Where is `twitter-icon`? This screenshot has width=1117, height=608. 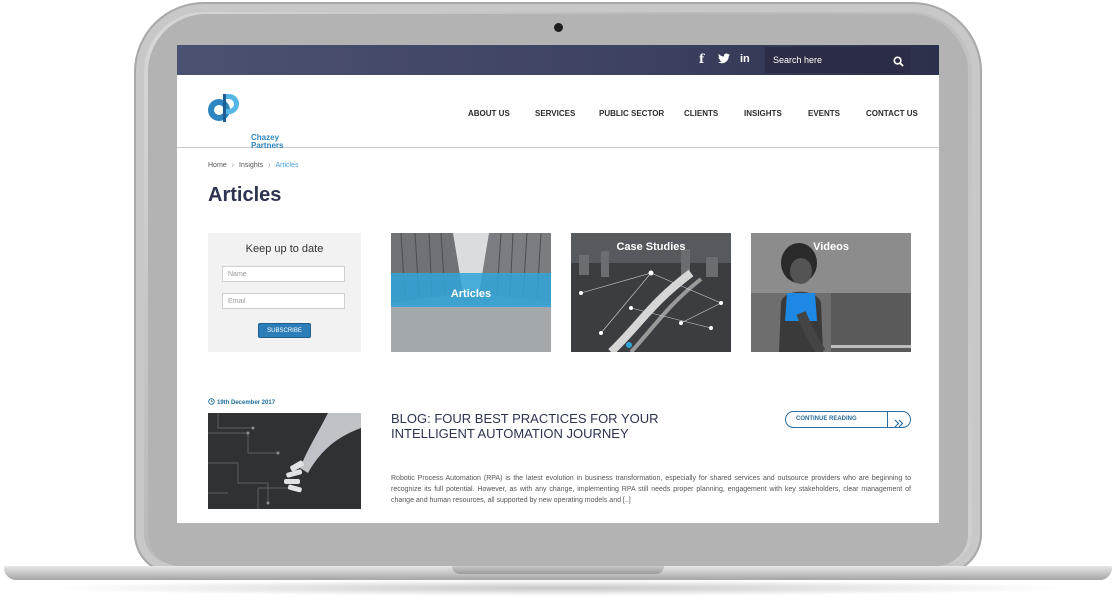 twitter-icon is located at coordinates (724, 60).